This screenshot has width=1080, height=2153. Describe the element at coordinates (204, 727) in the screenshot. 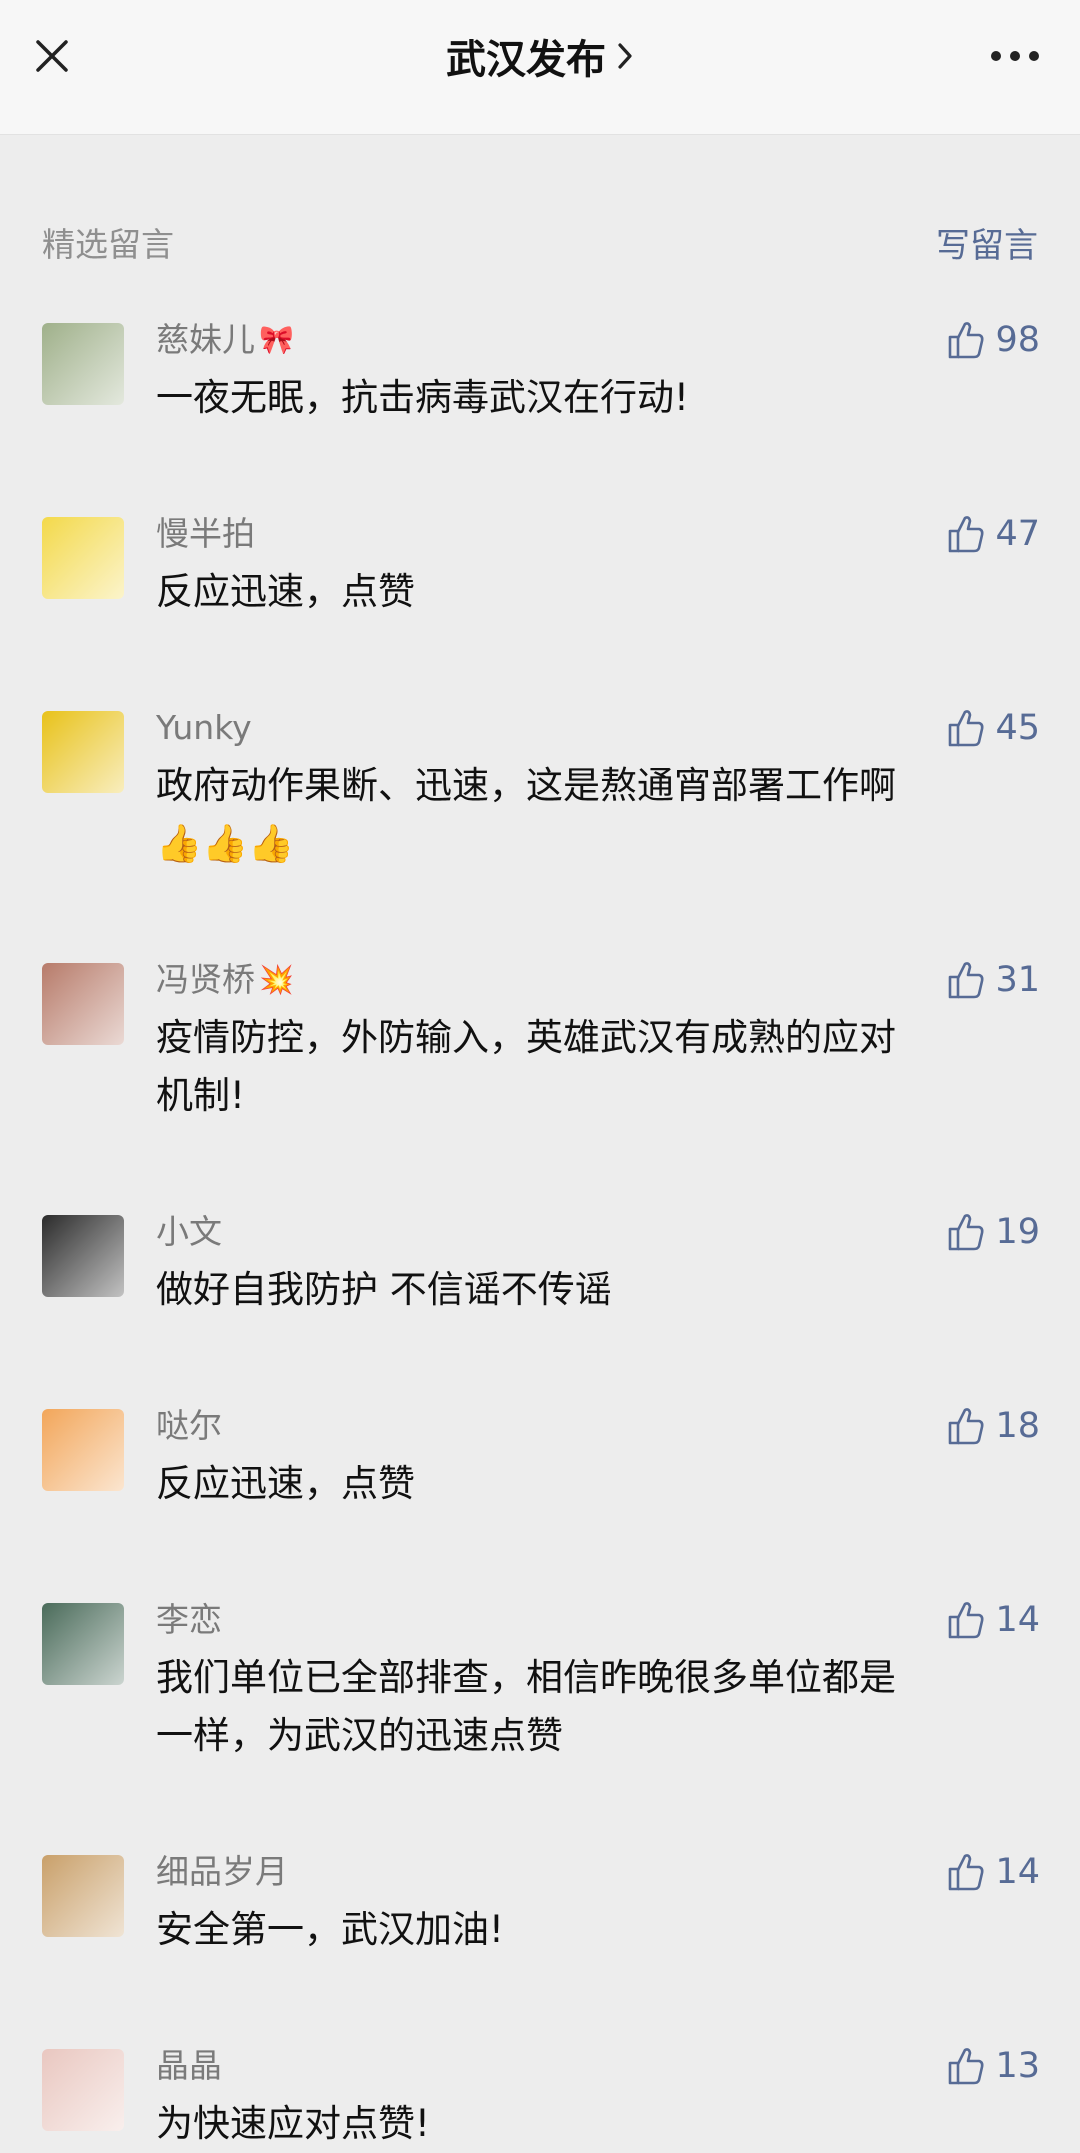

I see `comment-author-name: Yunky` at that location.